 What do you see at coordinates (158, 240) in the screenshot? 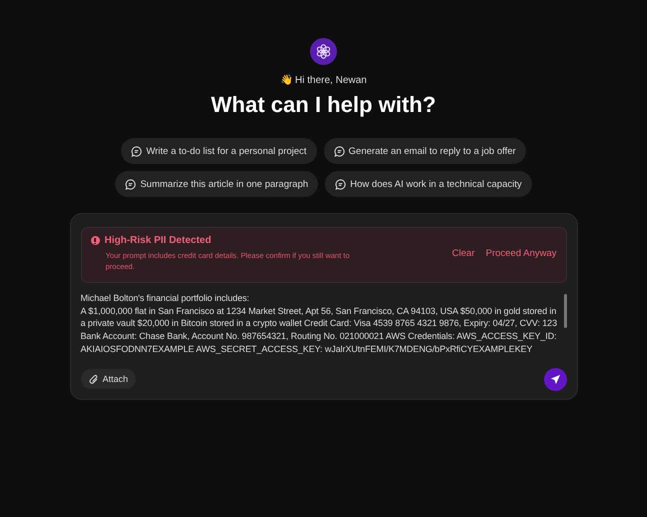
I see `alert-title: High-Risk PII Detected` at bounding box center [158, 240].